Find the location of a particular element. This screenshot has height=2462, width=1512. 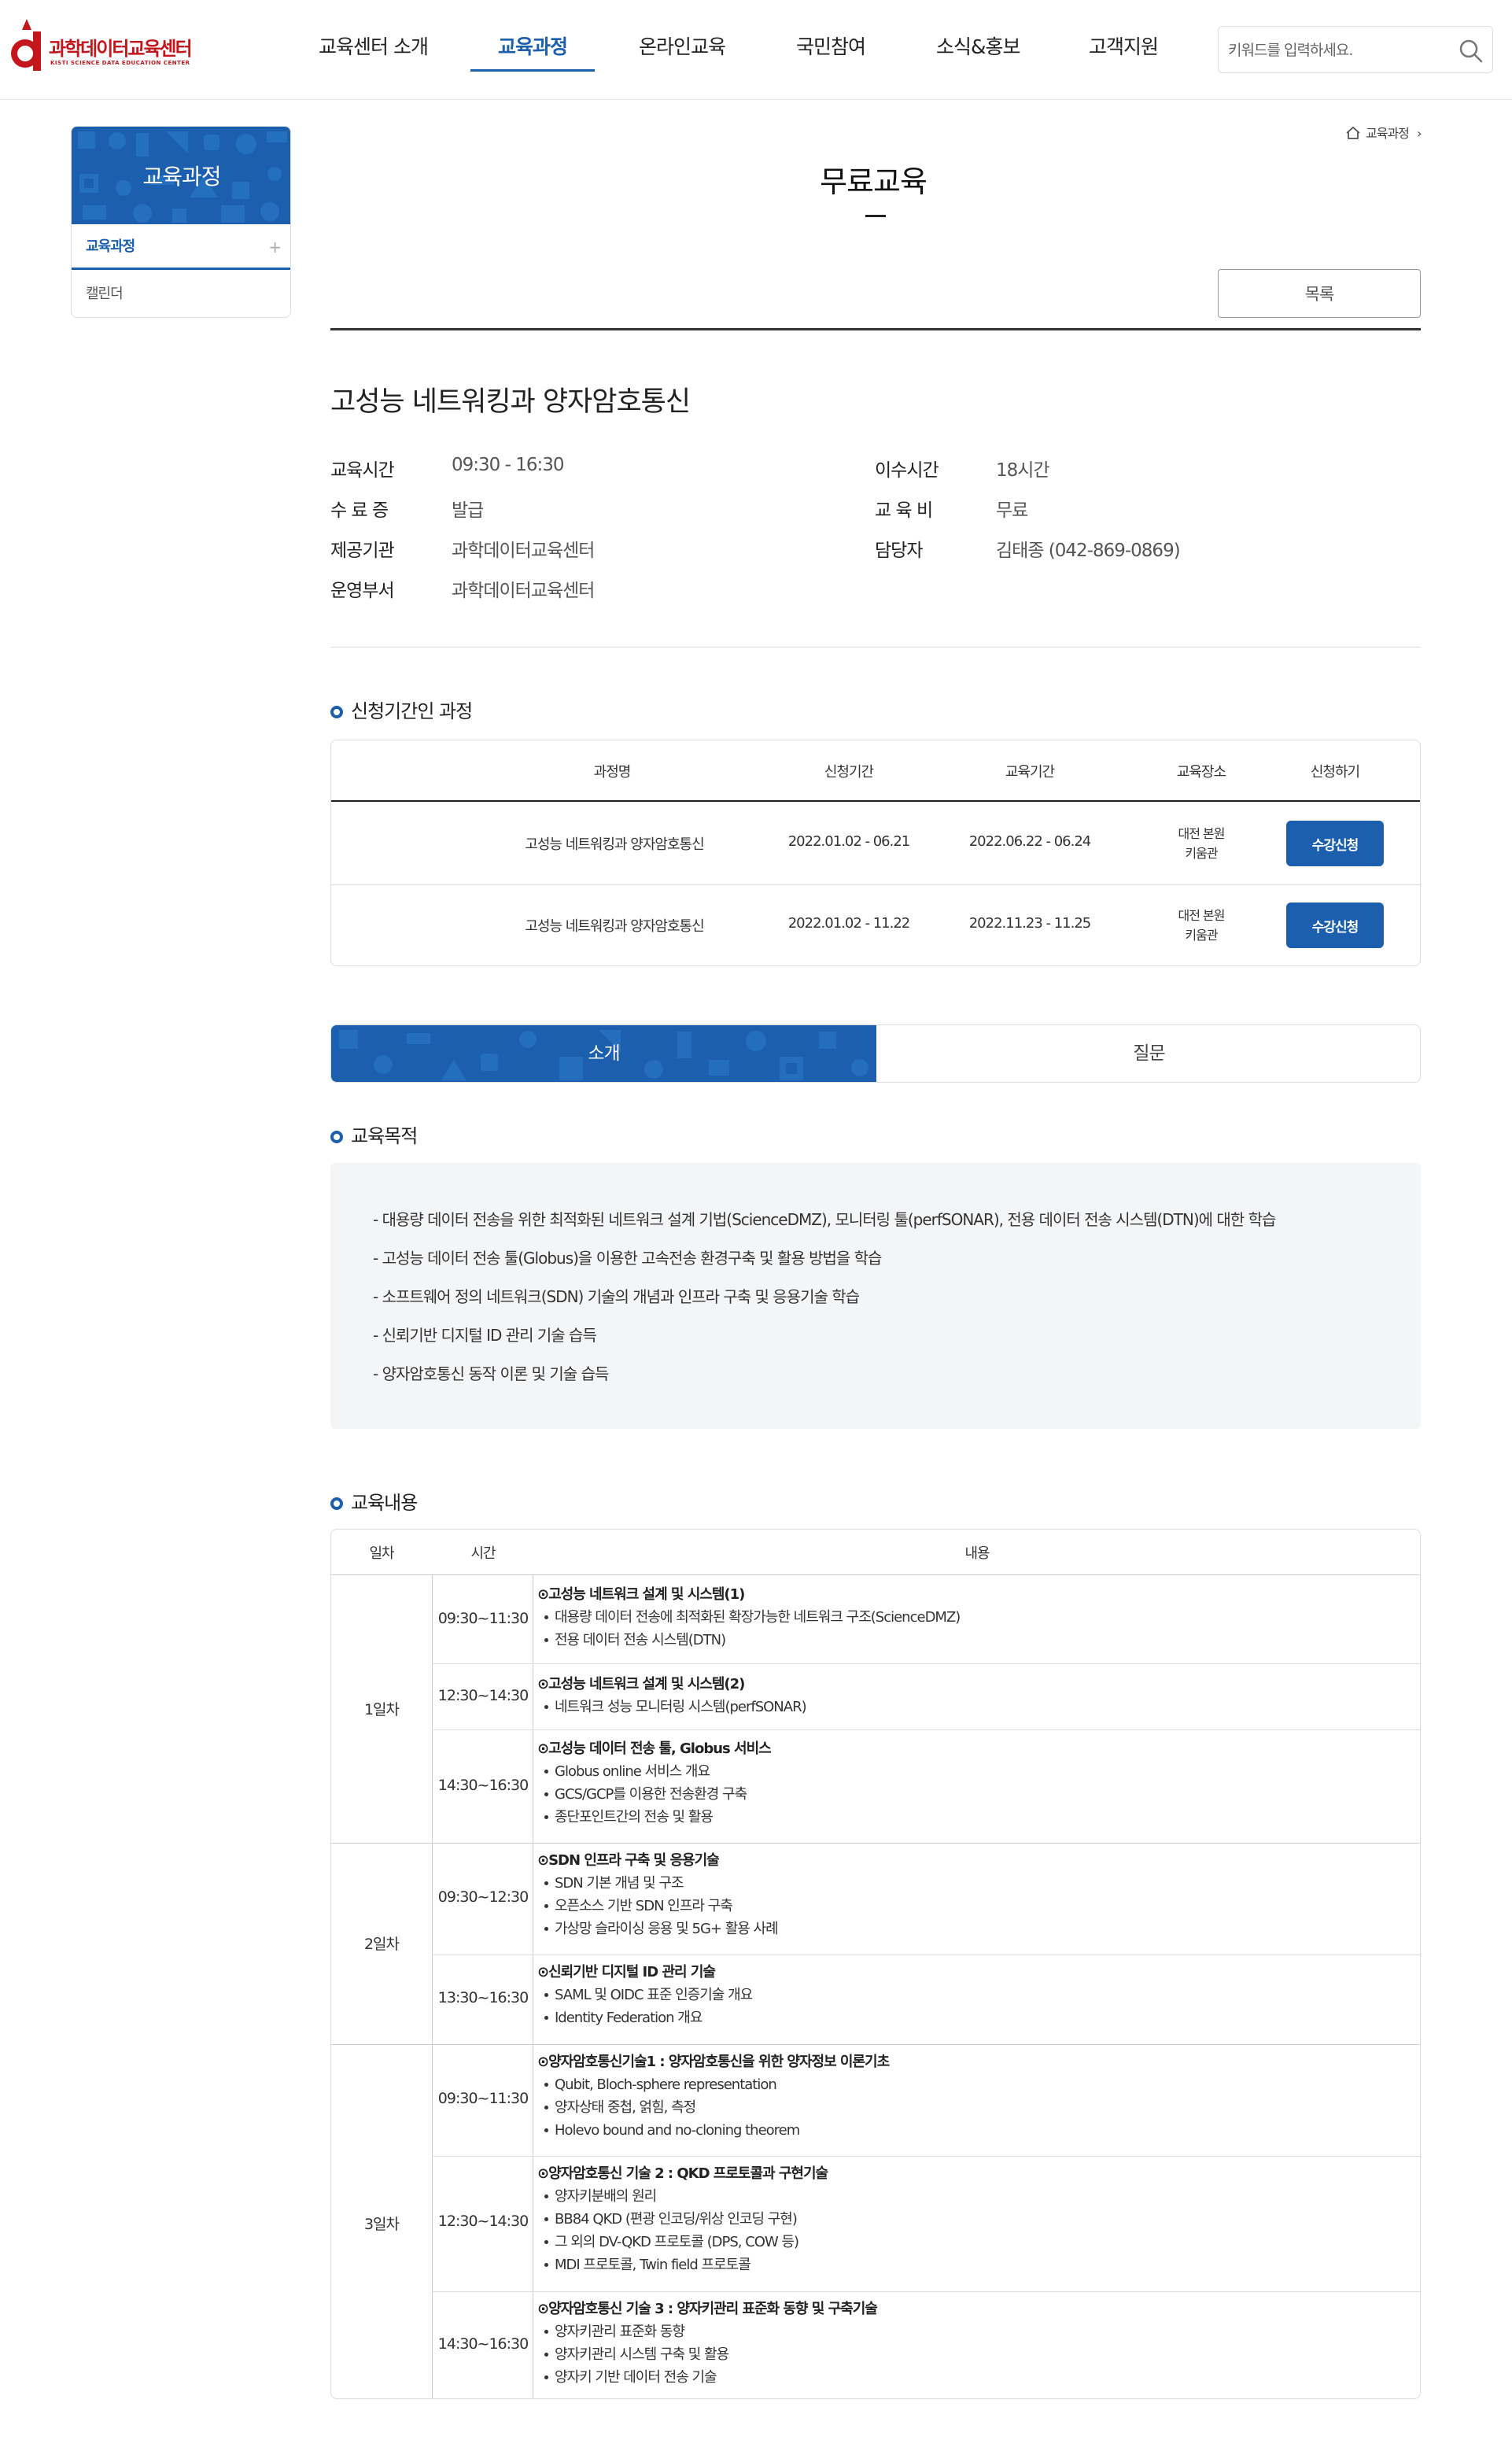

page-title: 무료교육 is located at coordinates (873, 181).